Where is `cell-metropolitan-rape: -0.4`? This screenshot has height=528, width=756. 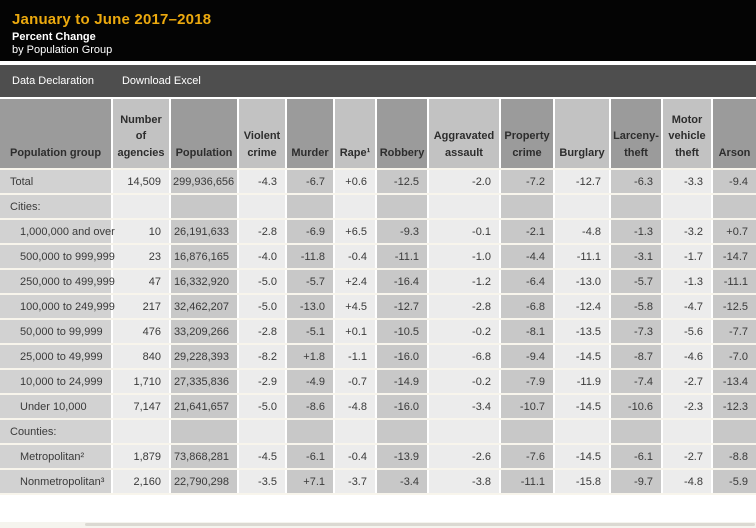 cell-metropolitan-rape: -0.4 is located at coordinates (355, 457).